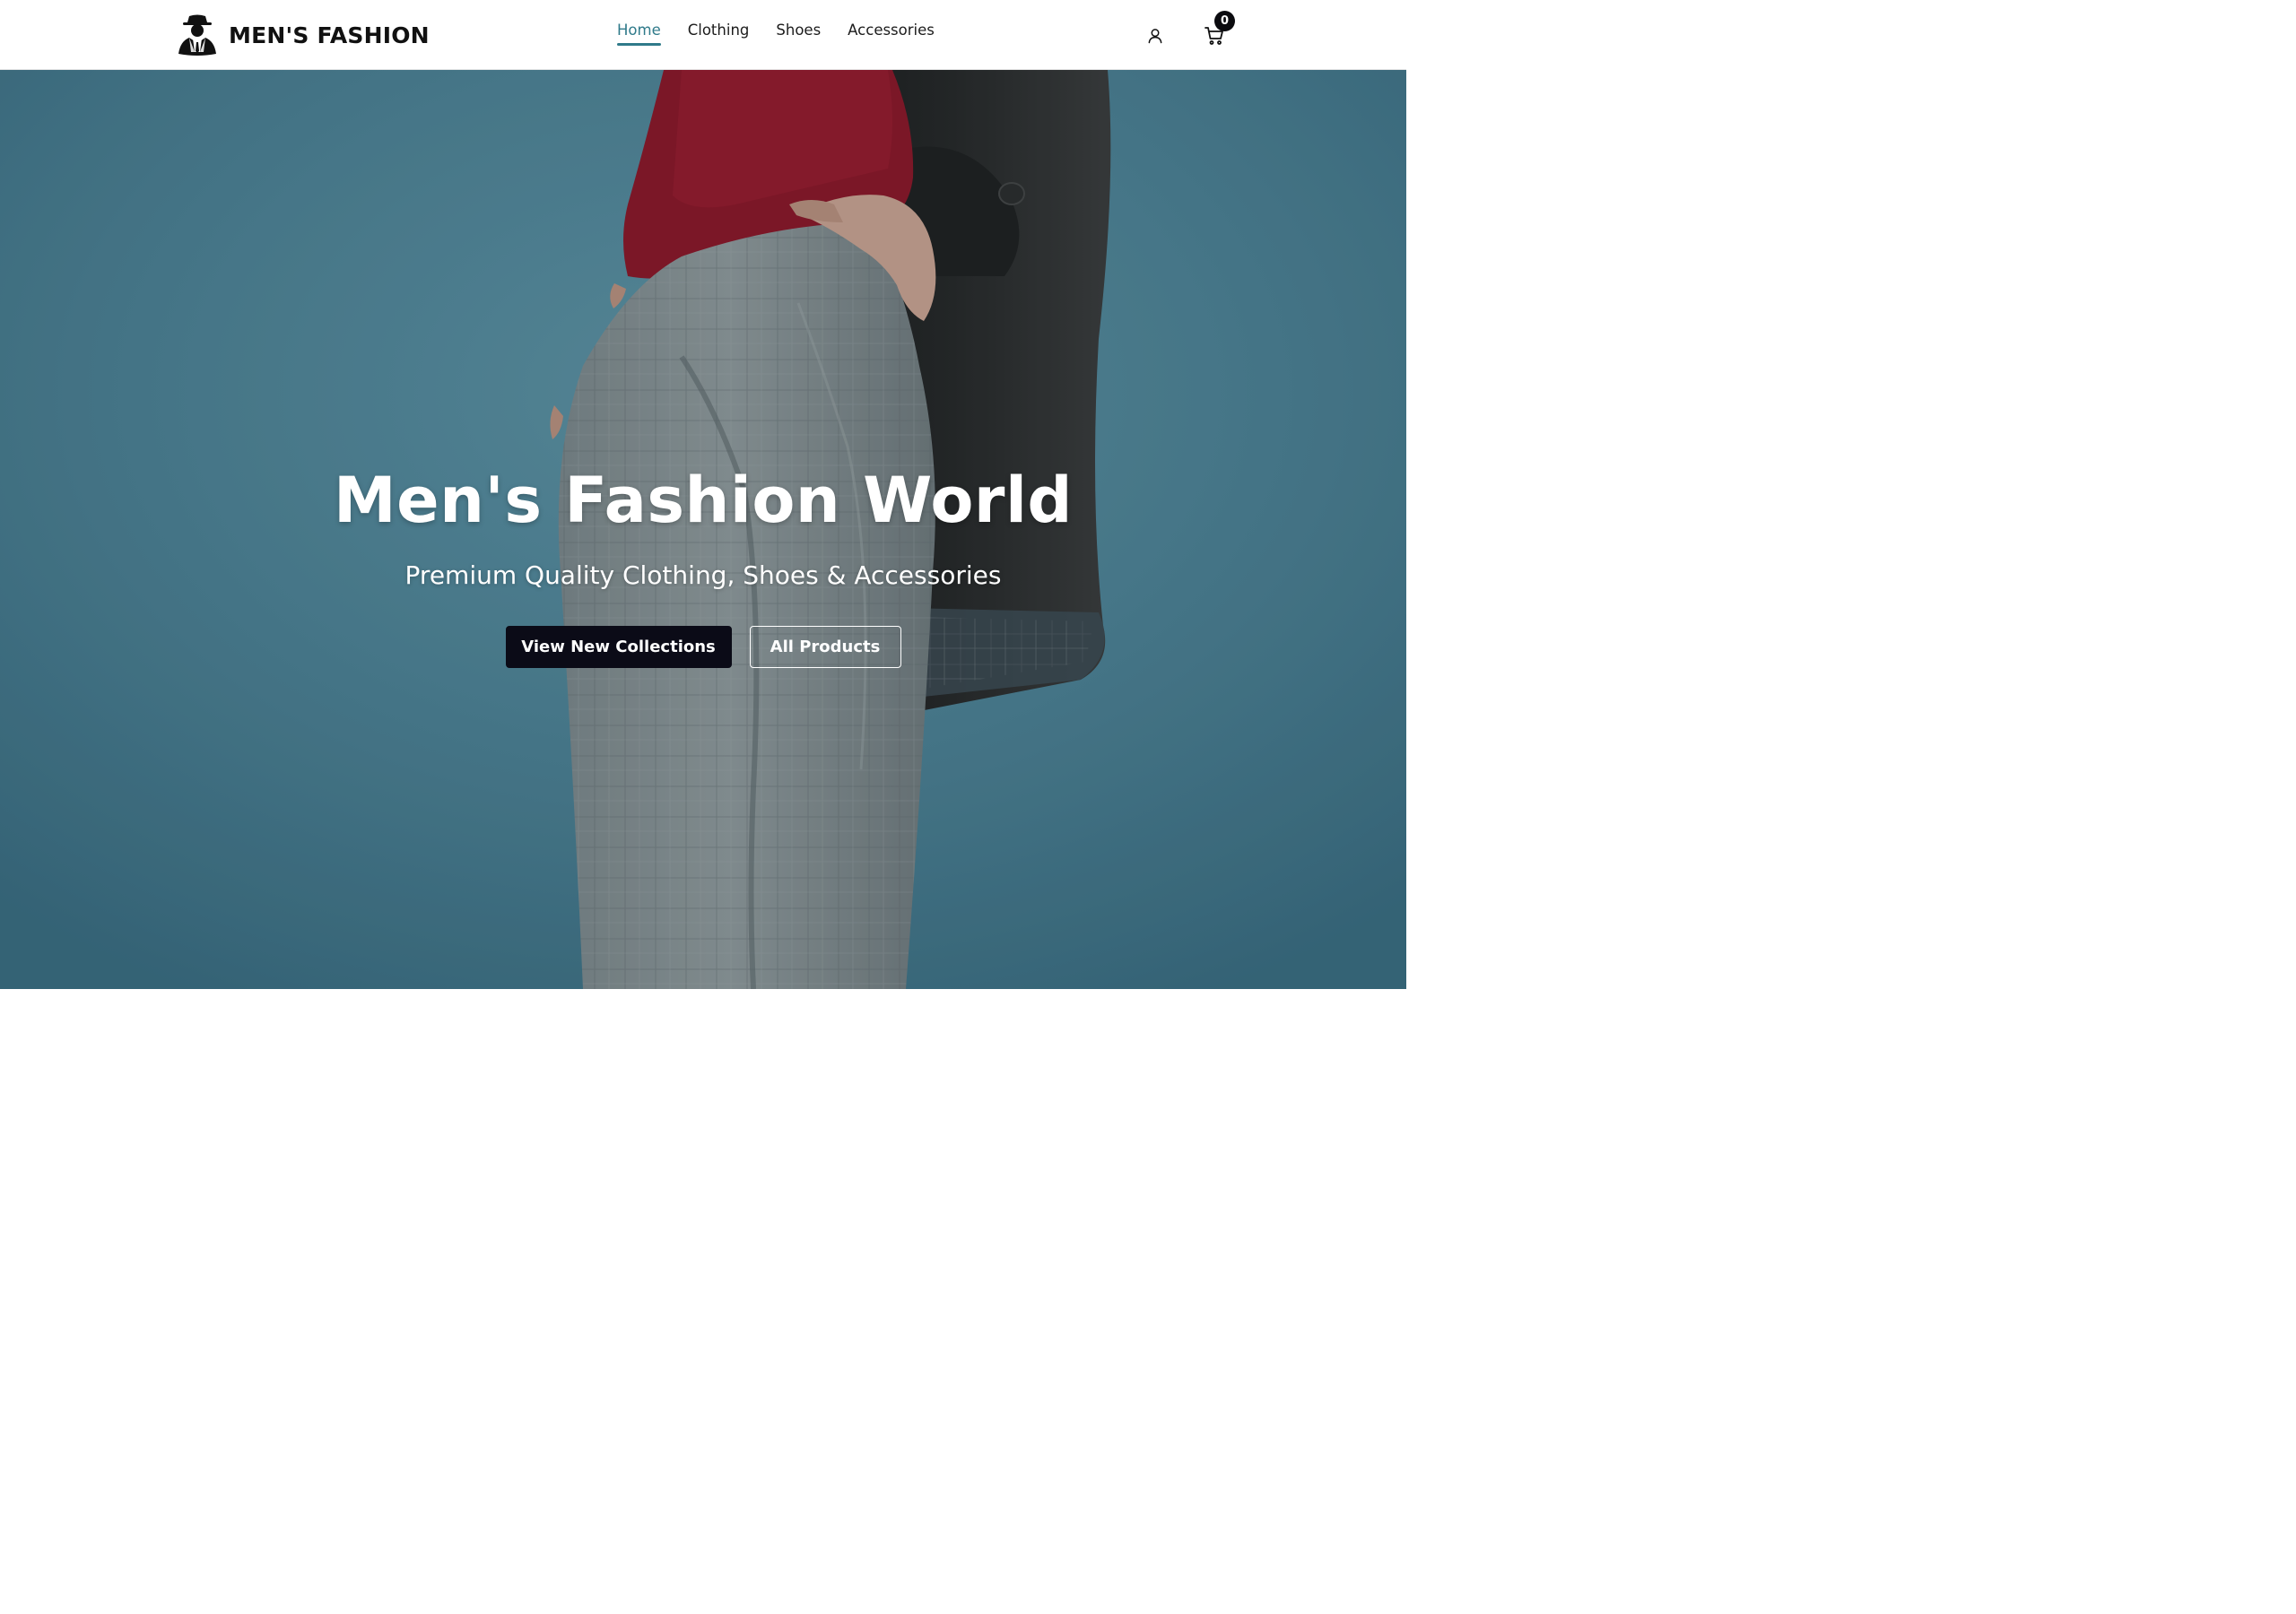 This screenshot has height=1614, width=2296. I want to click on hero-title: Men's Fashion World, so click(703, 500).